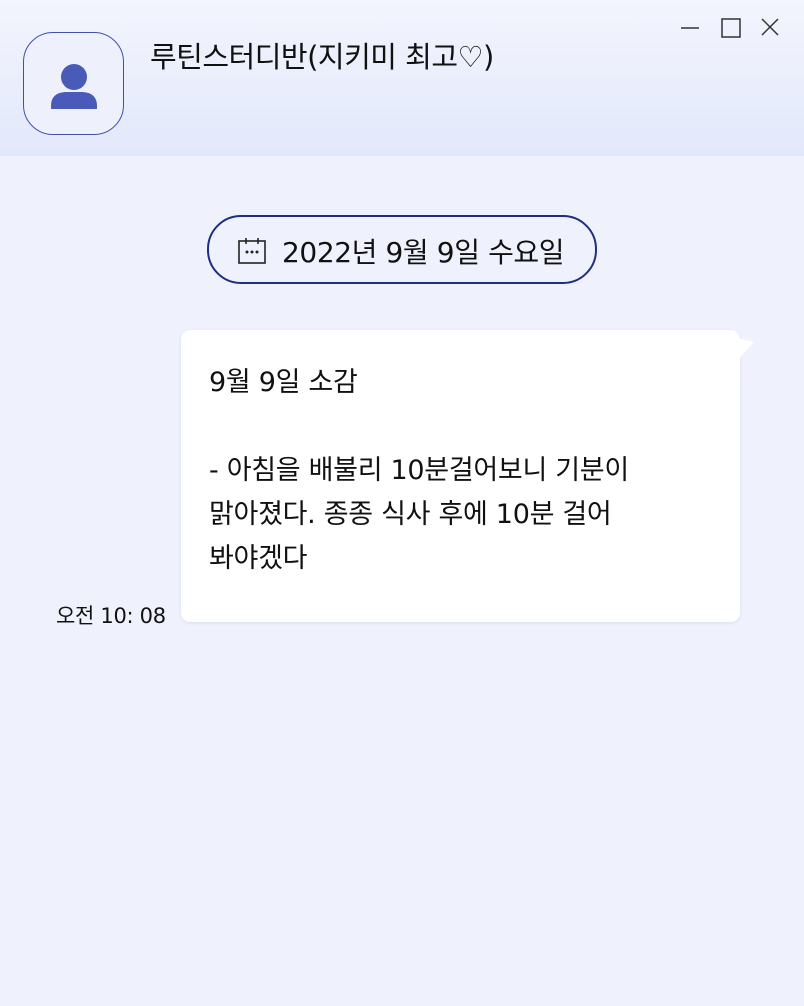 This screenshot has height=1006, width=804. I want to click on close-button, so click(770, 27).